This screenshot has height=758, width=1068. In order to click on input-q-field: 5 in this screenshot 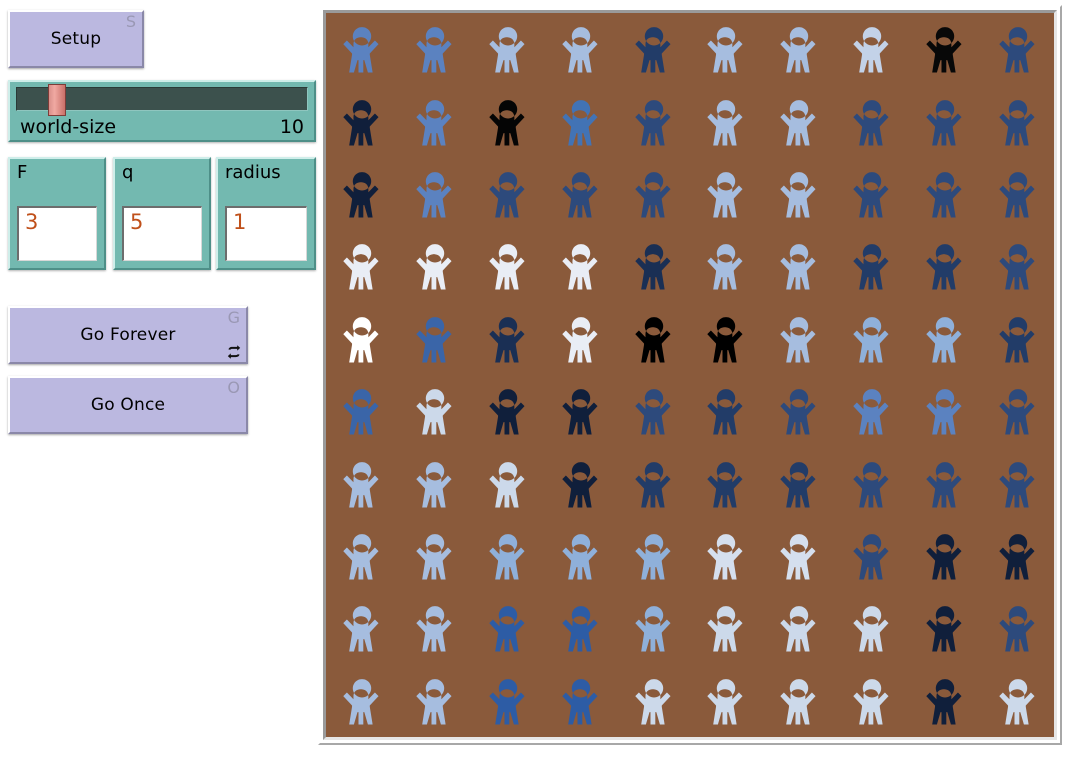, I will do `click(162, 233)`.